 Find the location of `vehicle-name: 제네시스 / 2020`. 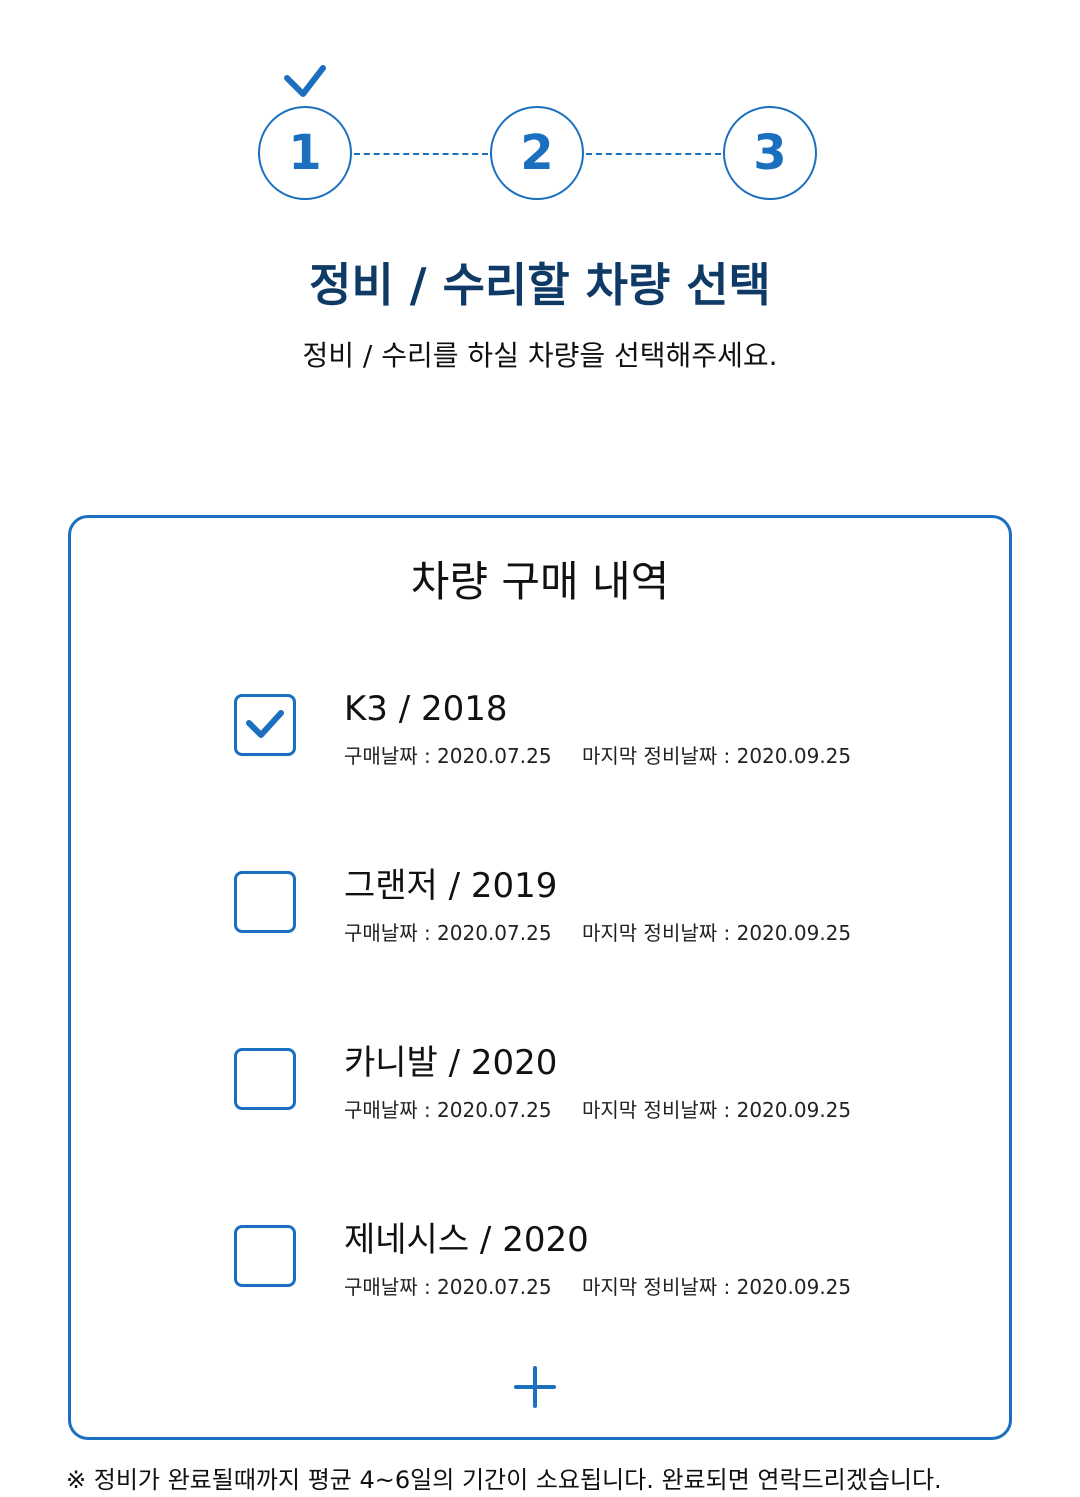

vehicle-name: 제네시스 / 2020 is located at coordinates (466, 1240).